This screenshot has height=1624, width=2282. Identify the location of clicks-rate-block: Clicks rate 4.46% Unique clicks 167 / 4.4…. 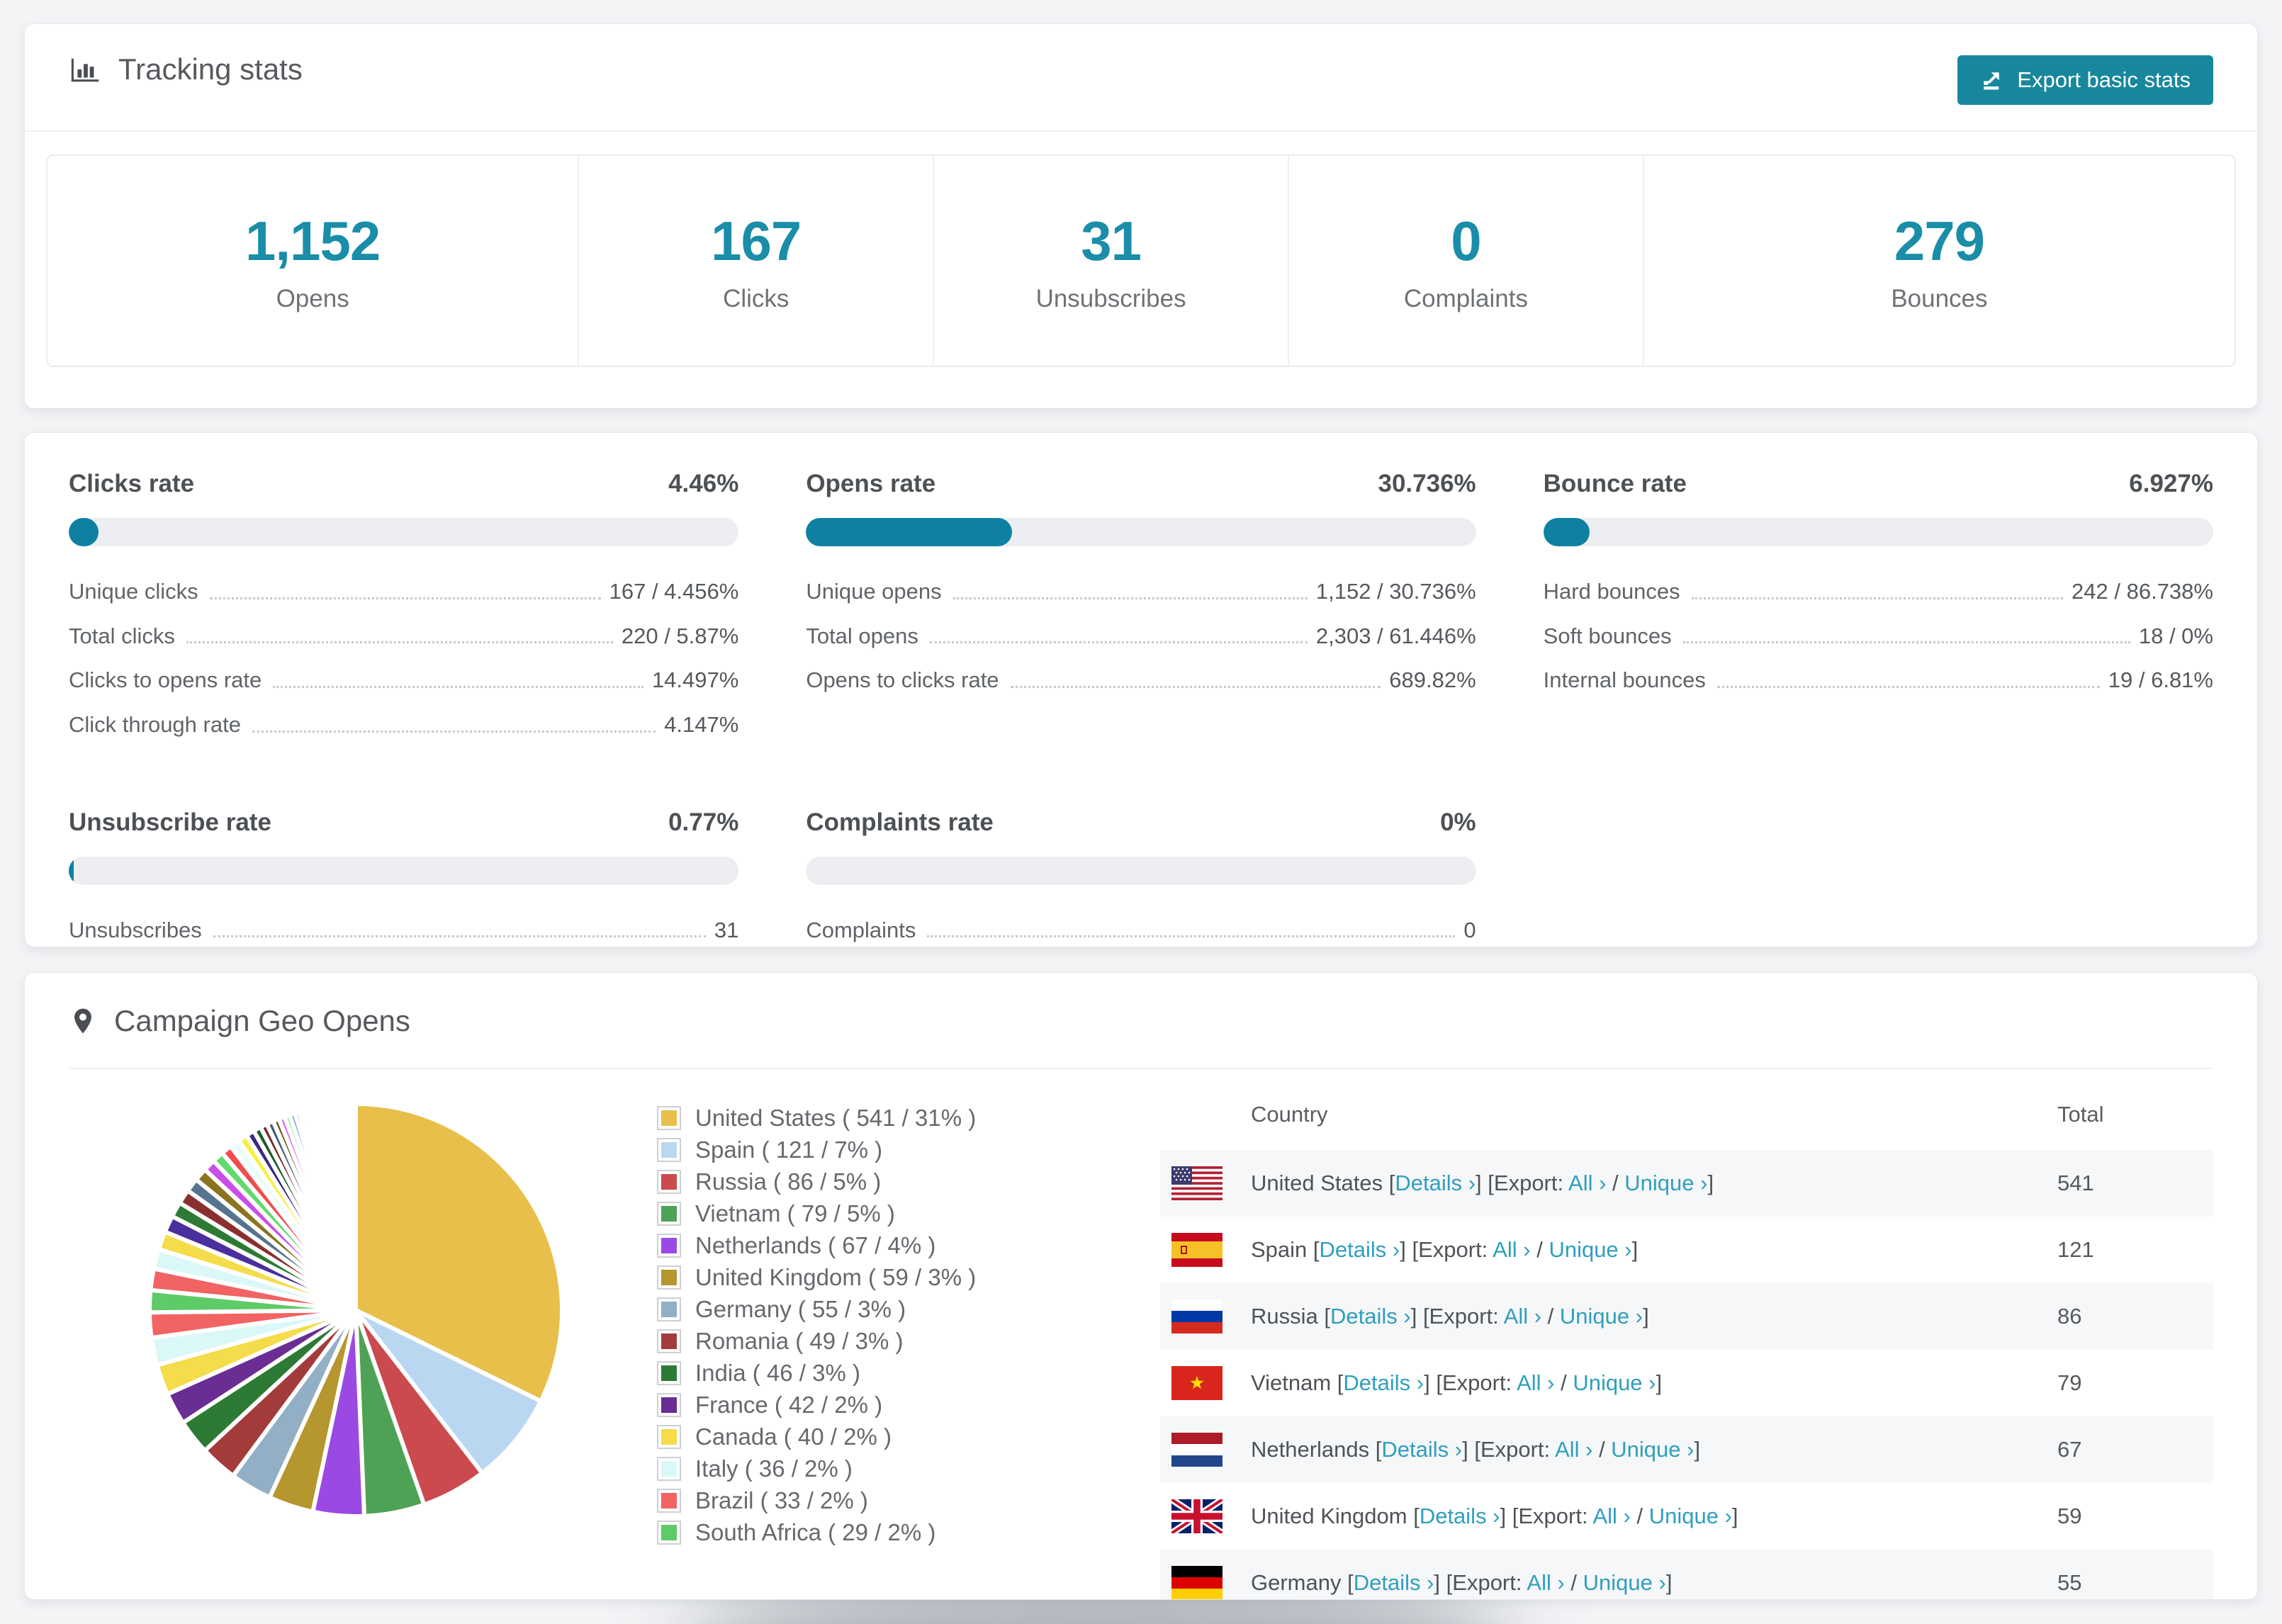
(404, 603).